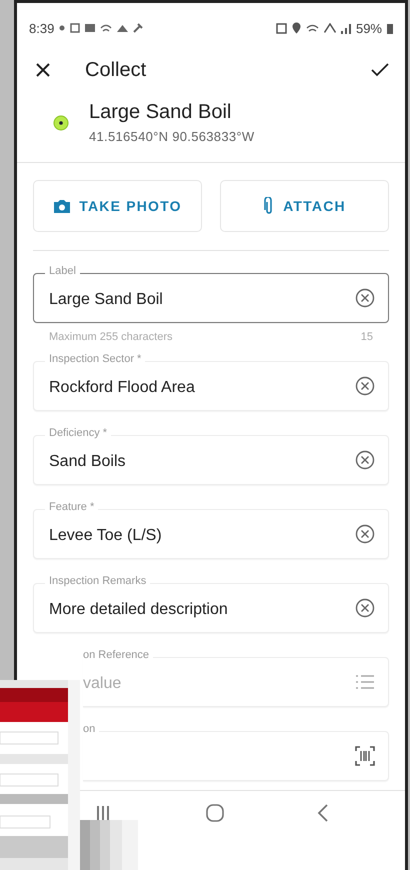 The height and width of the screenshot is (870, 410). What do you see at coordinates (122, 387) in the screenshot?
I see `field-value: Rockford Flood Area` at bounding box center [122, 387].